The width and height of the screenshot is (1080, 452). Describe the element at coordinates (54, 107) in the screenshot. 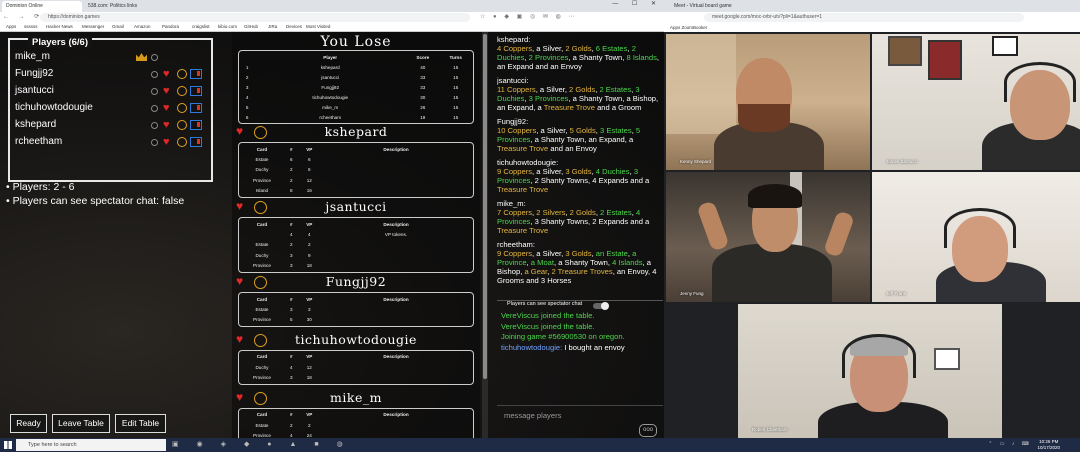

I see `player-name: tichuhowtodougie` at that location.